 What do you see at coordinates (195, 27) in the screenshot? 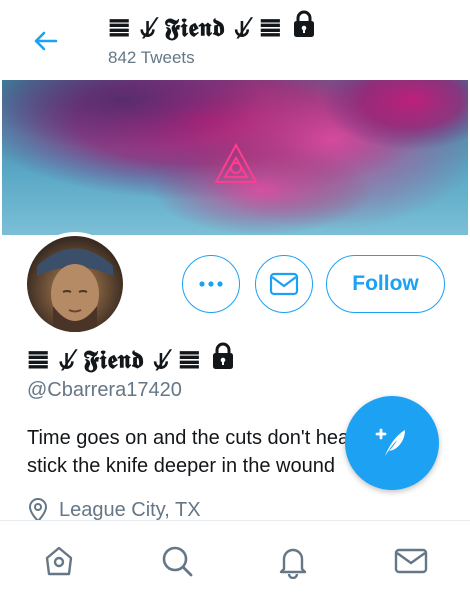
I see `header-title-text: 𝌆 ⫝̸ 𝕱𝖎𝖊𝖓𝖉 ⫝̸ 𝌆` at bounding box center [195, 27].